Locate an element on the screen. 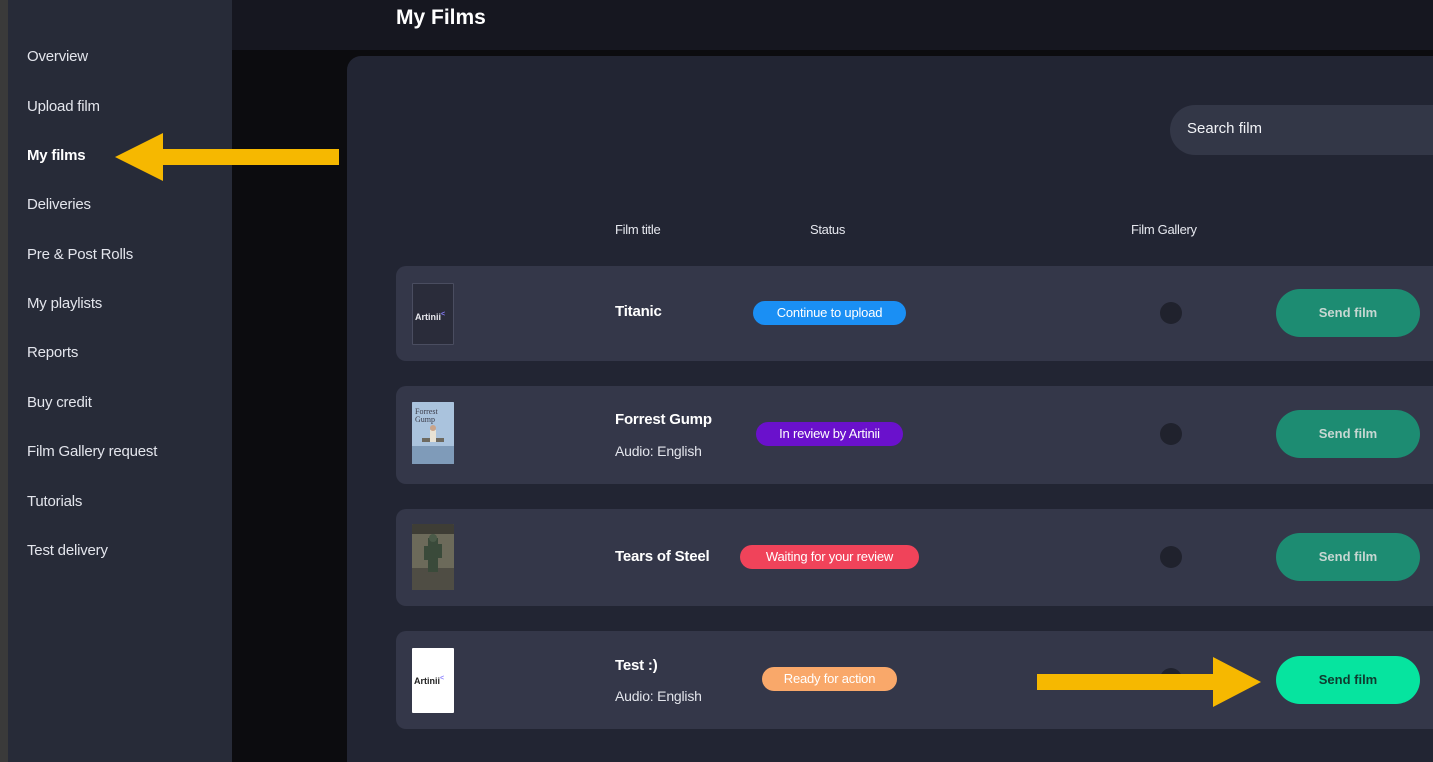  annotation-arrow-left is located at coordinates (227, 157).